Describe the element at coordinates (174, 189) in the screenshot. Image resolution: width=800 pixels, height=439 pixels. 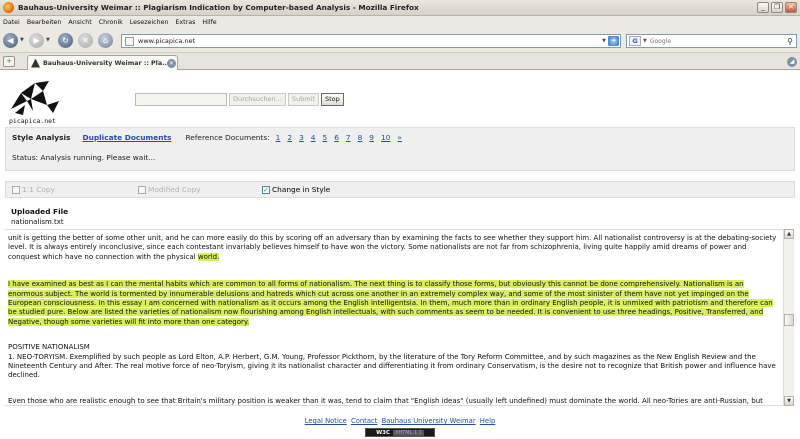
I see `modified-copy-label: Modified Copy` at that location.